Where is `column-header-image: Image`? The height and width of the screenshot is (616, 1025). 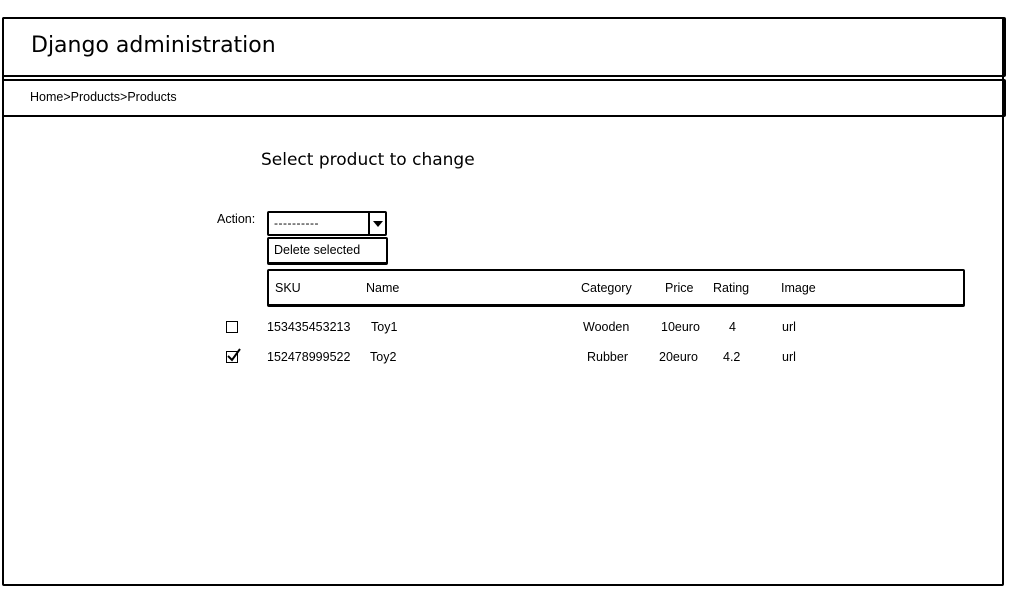
column-header-image: Image is located at coordinates (798, 288).